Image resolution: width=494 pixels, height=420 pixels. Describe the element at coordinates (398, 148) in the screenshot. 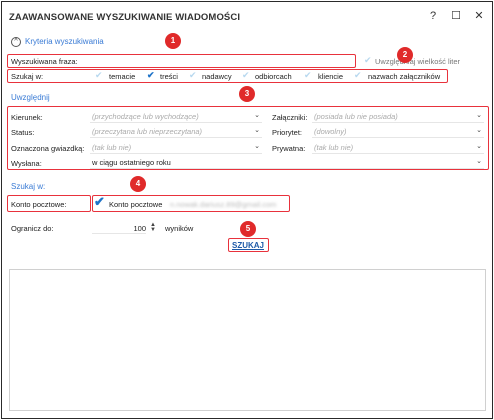

I see `private-select: (tak lub nie) ⌄` at that location.